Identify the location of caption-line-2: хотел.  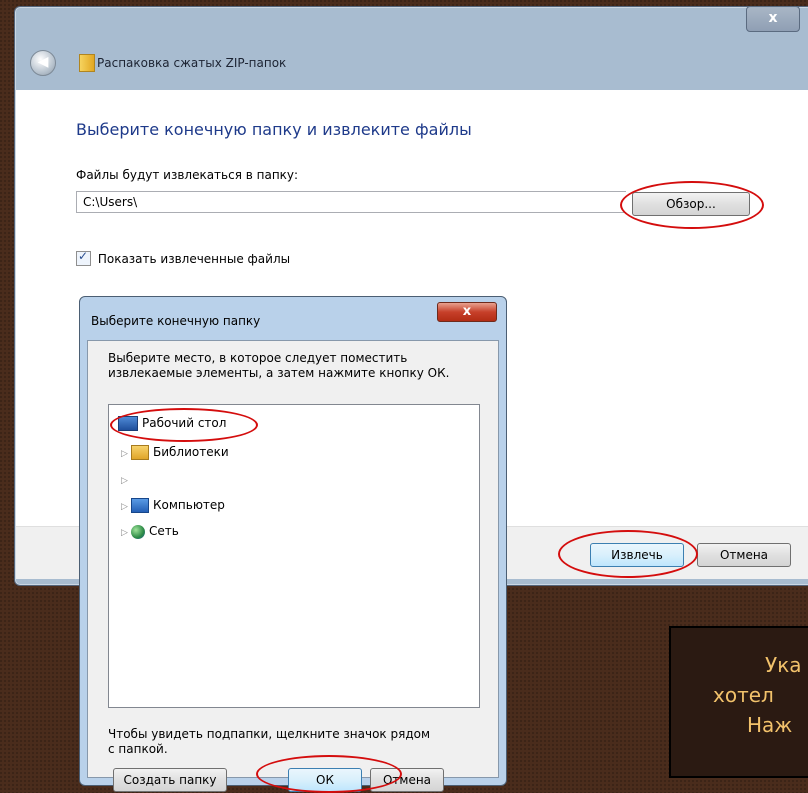
(743, 695).